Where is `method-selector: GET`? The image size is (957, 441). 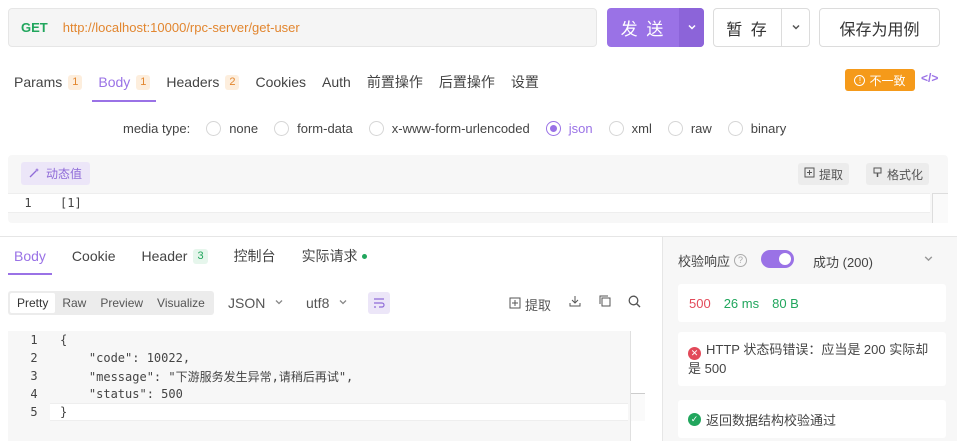
method-selector: GET is located at coordinates (34, 27).